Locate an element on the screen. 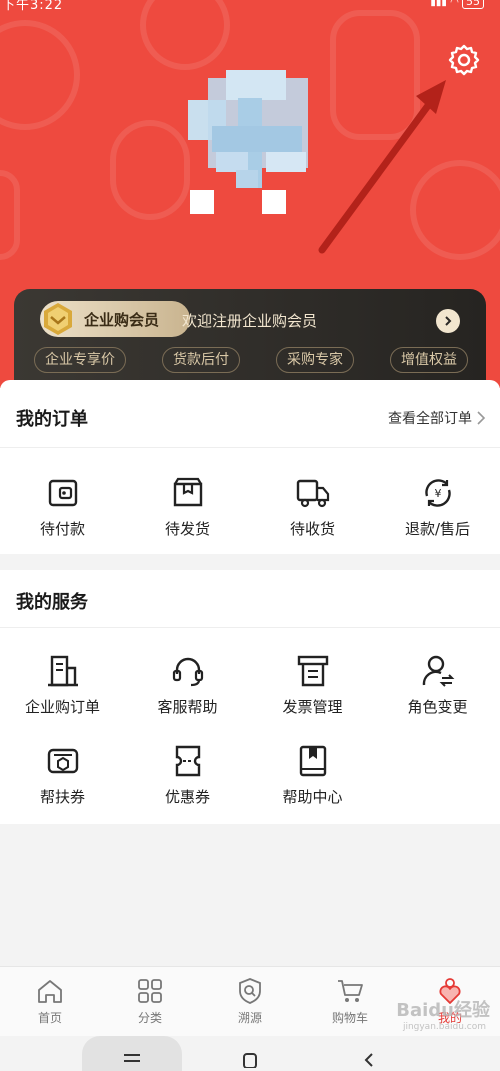 Image resolution: width=500 pixels, height=1071 pixels. headset-icon is located at coordinates (187, 672).